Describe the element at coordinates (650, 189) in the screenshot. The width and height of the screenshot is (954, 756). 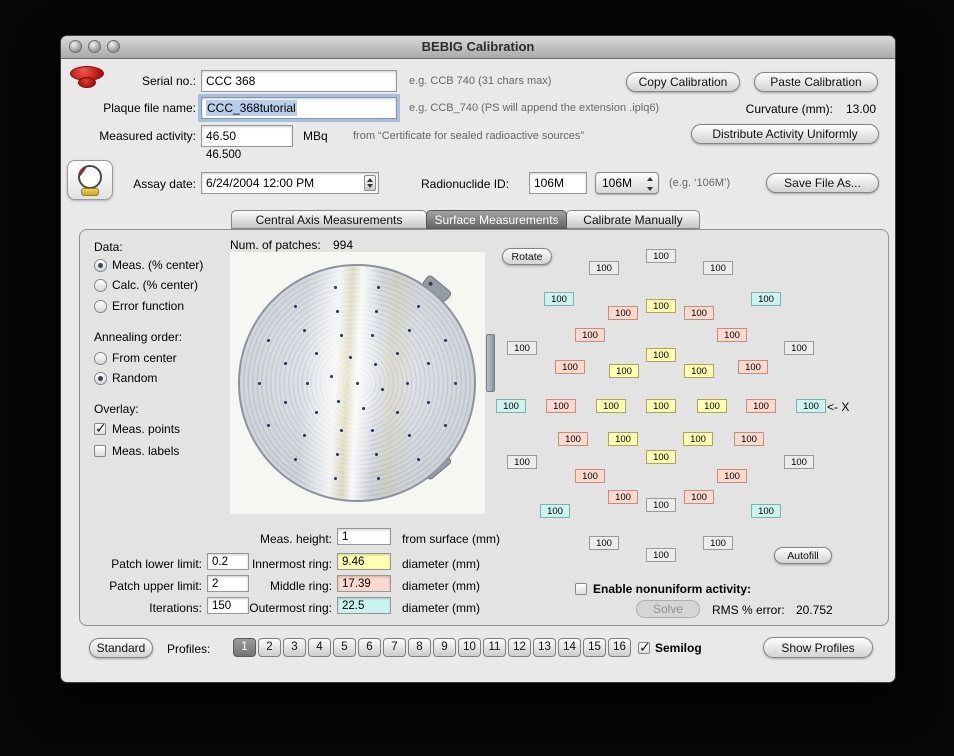
I see `popup-down-arrow-icon` at that location.